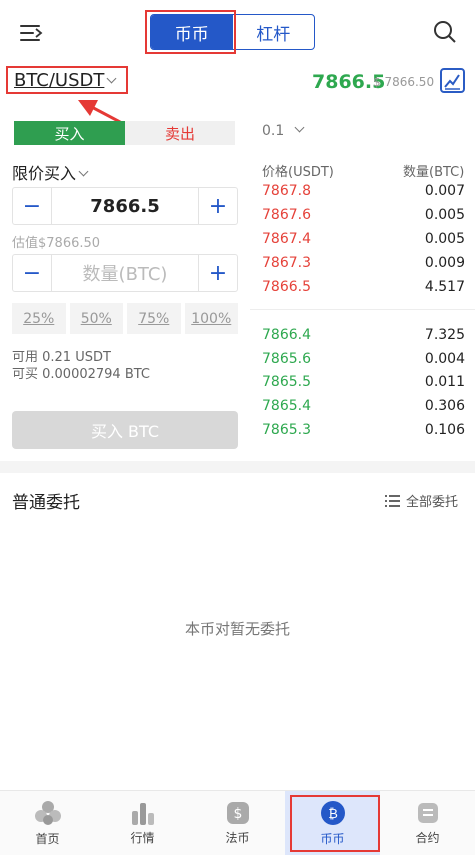 The height and width of the screenshot is (855, 475). I want to click on section-separator, so click(237, 467).